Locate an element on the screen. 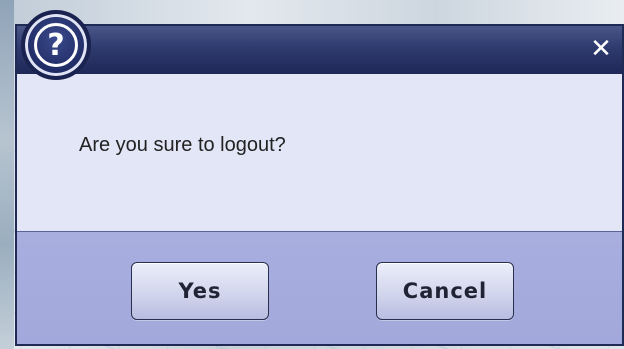 The width and height of the screenshot is (624, 349). dialog-message: Are you sure to logout? is located at coordinates (182, 145).